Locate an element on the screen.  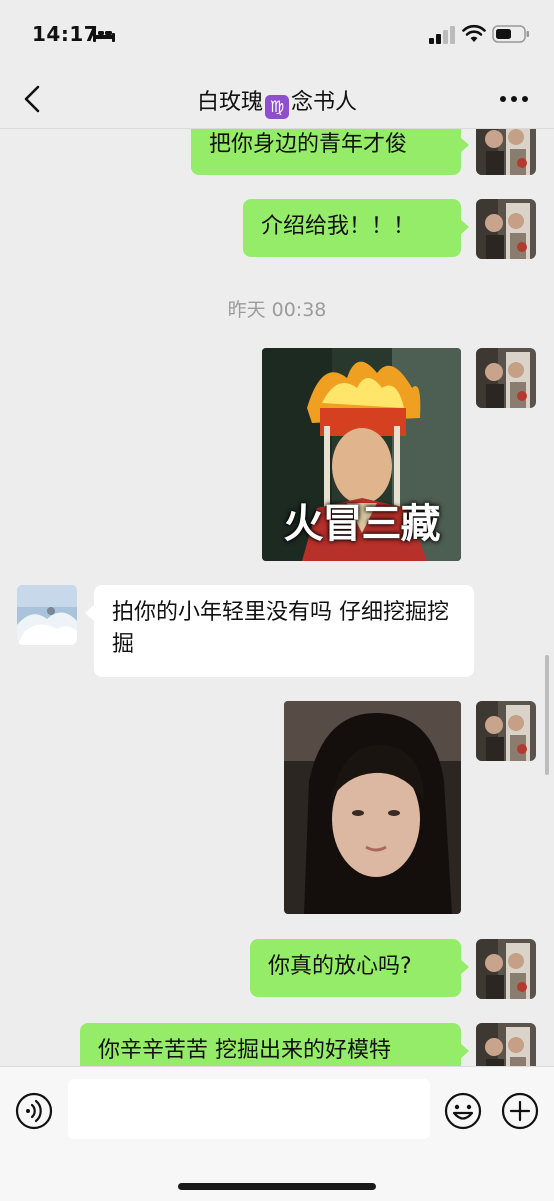
wifi-icon is located at coordinates (474, 33).